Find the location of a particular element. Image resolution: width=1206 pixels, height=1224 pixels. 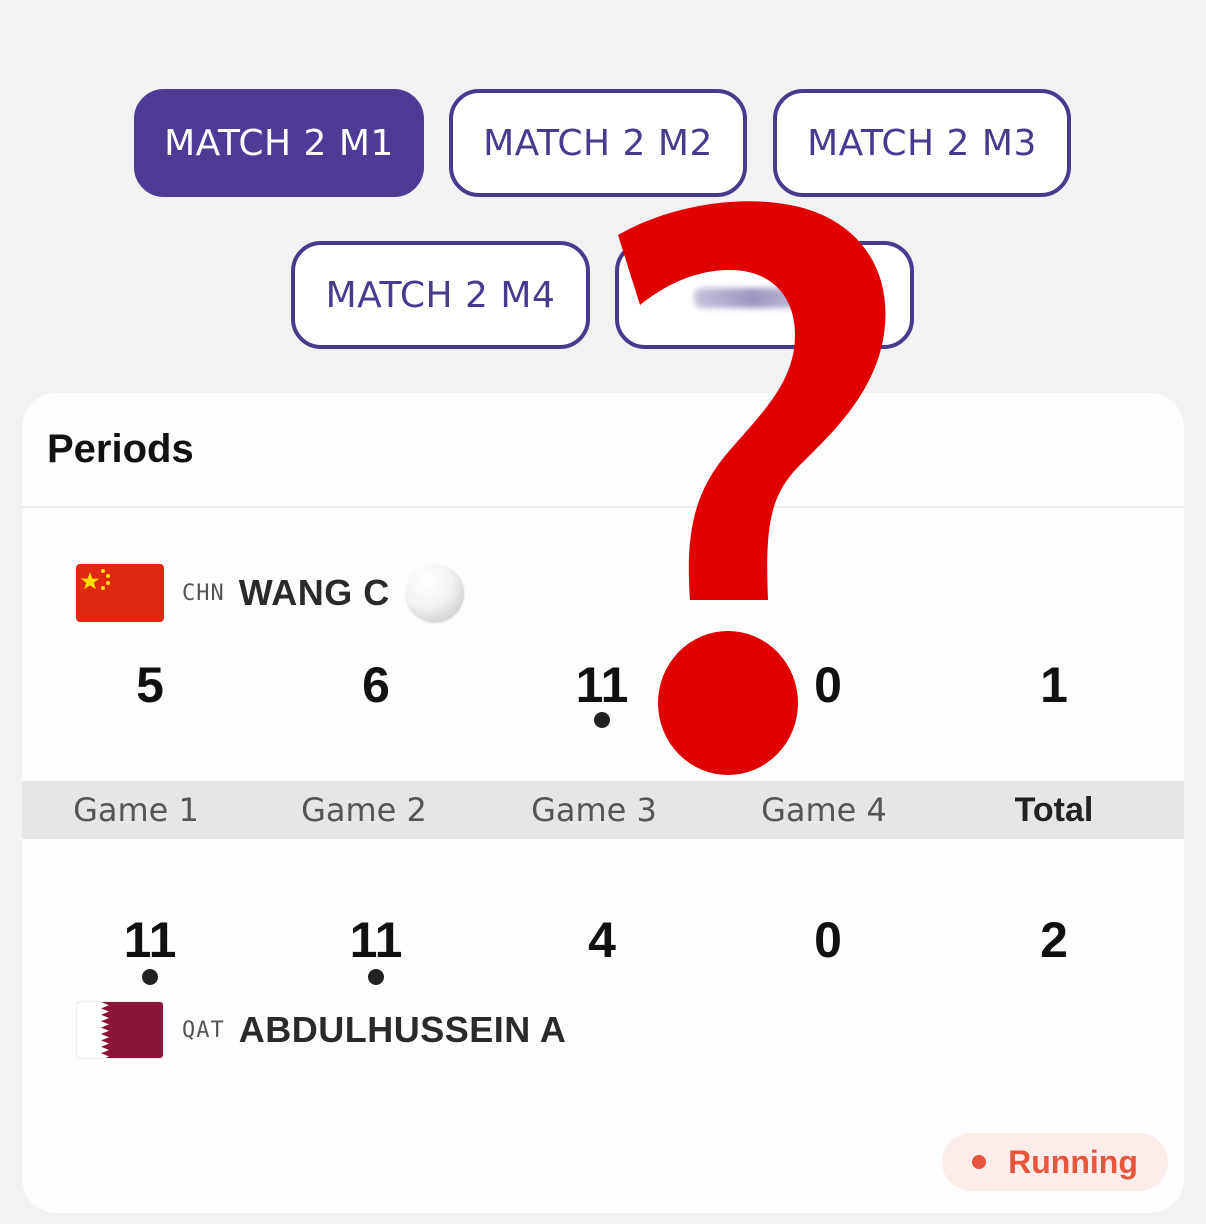

serving-ball-icon is located at coordinates (434, 593).